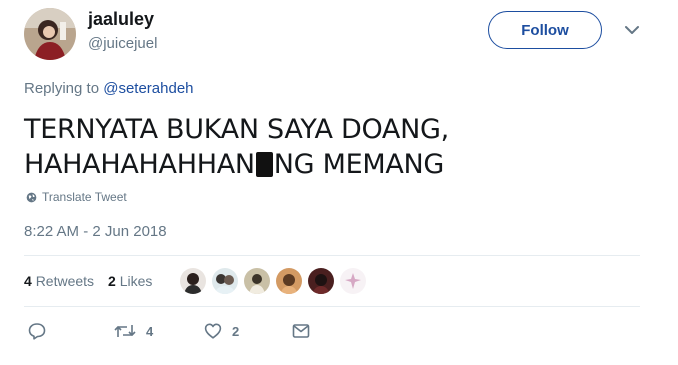 This screenshot has width=678, height=365. What do you see at coordinates (359, 164) in the screenshot?
I see `tweet-line-2-end: NG MEMANG` at bounding box center [359, 164].